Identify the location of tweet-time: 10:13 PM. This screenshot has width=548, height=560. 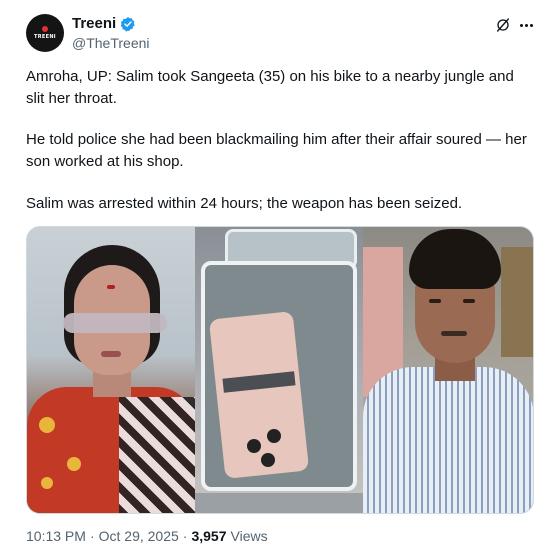
(56, 536).